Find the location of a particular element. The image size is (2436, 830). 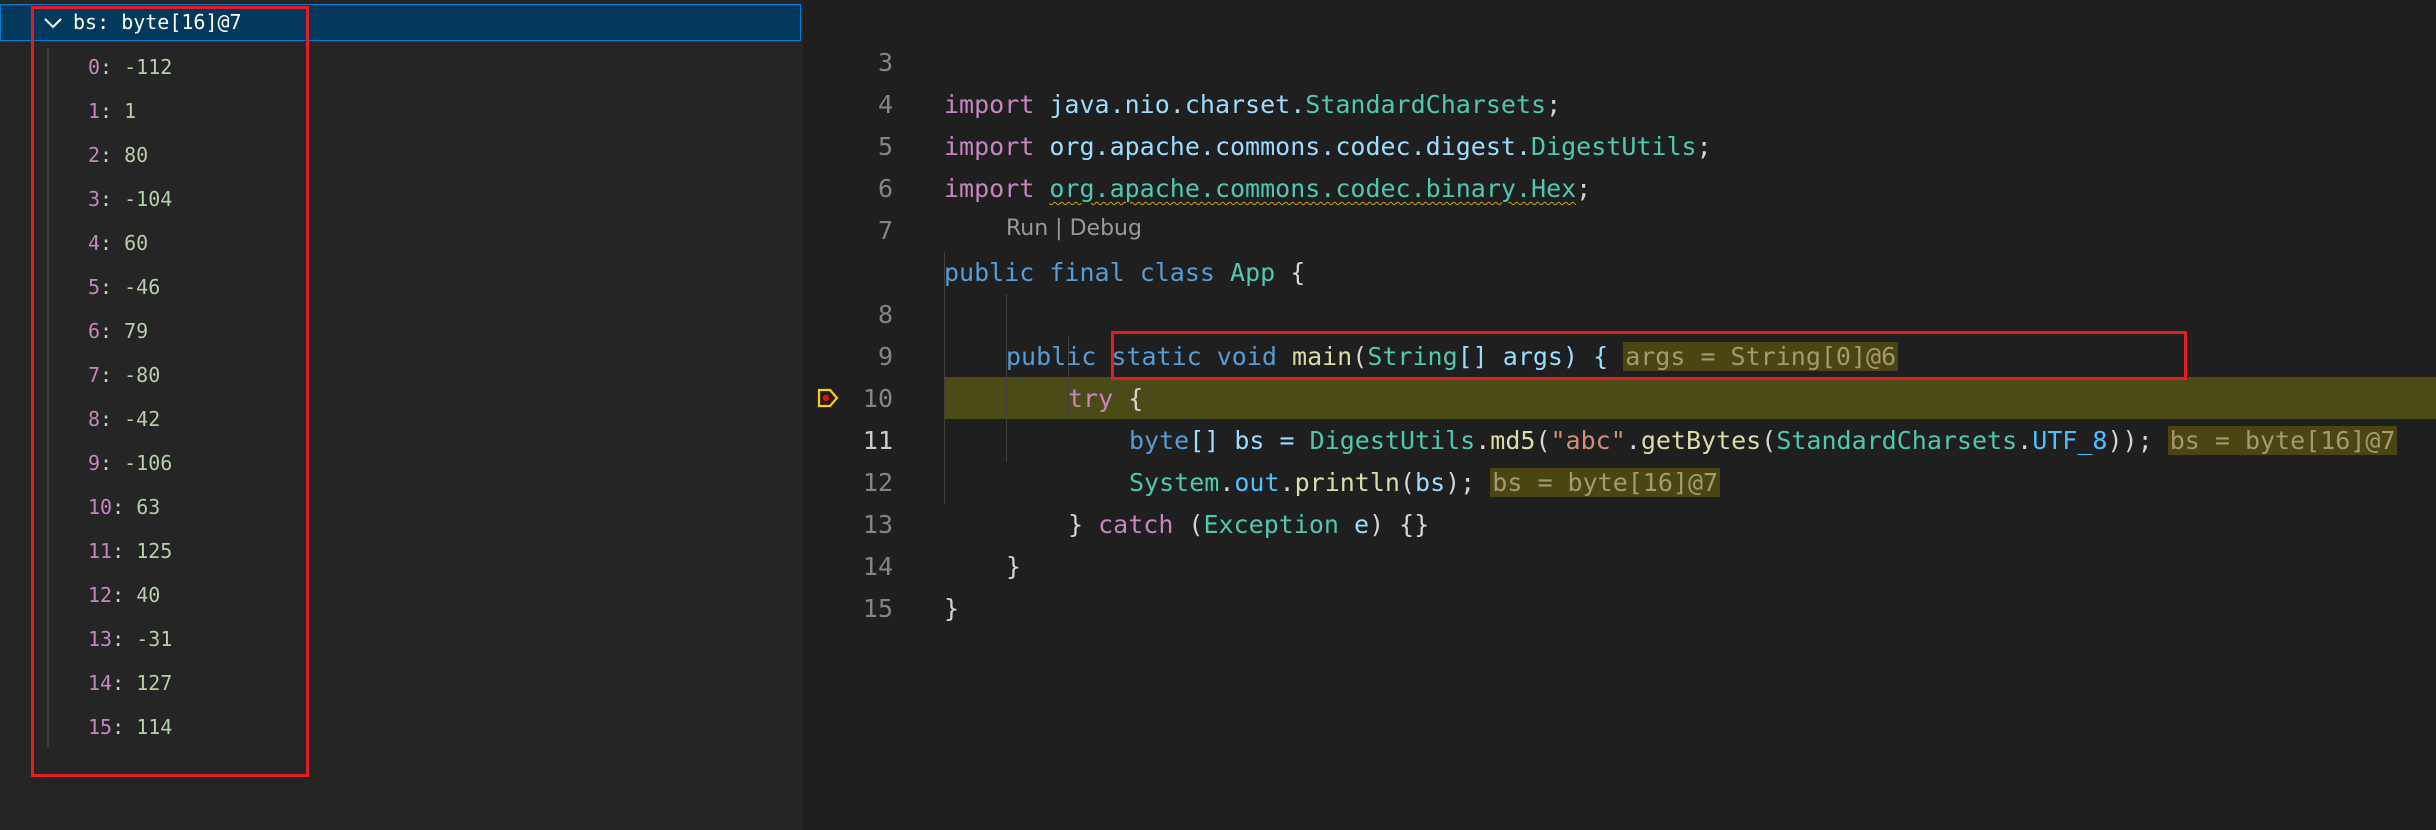

code-line: 15 is located at coordinates (1619, 584).